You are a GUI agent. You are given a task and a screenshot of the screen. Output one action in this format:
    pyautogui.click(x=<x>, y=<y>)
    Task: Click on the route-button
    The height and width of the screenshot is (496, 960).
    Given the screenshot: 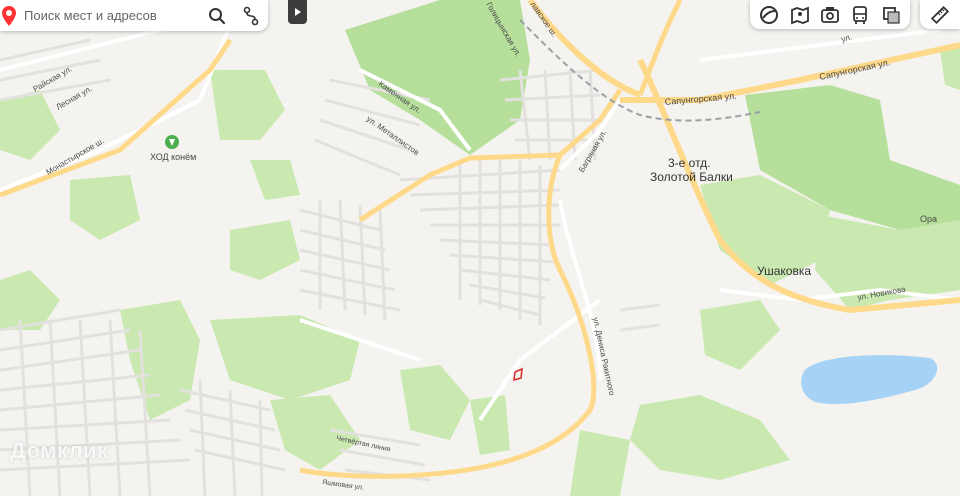 What is the action you would take?
    pyautogui.click(x=251, y=16)
    